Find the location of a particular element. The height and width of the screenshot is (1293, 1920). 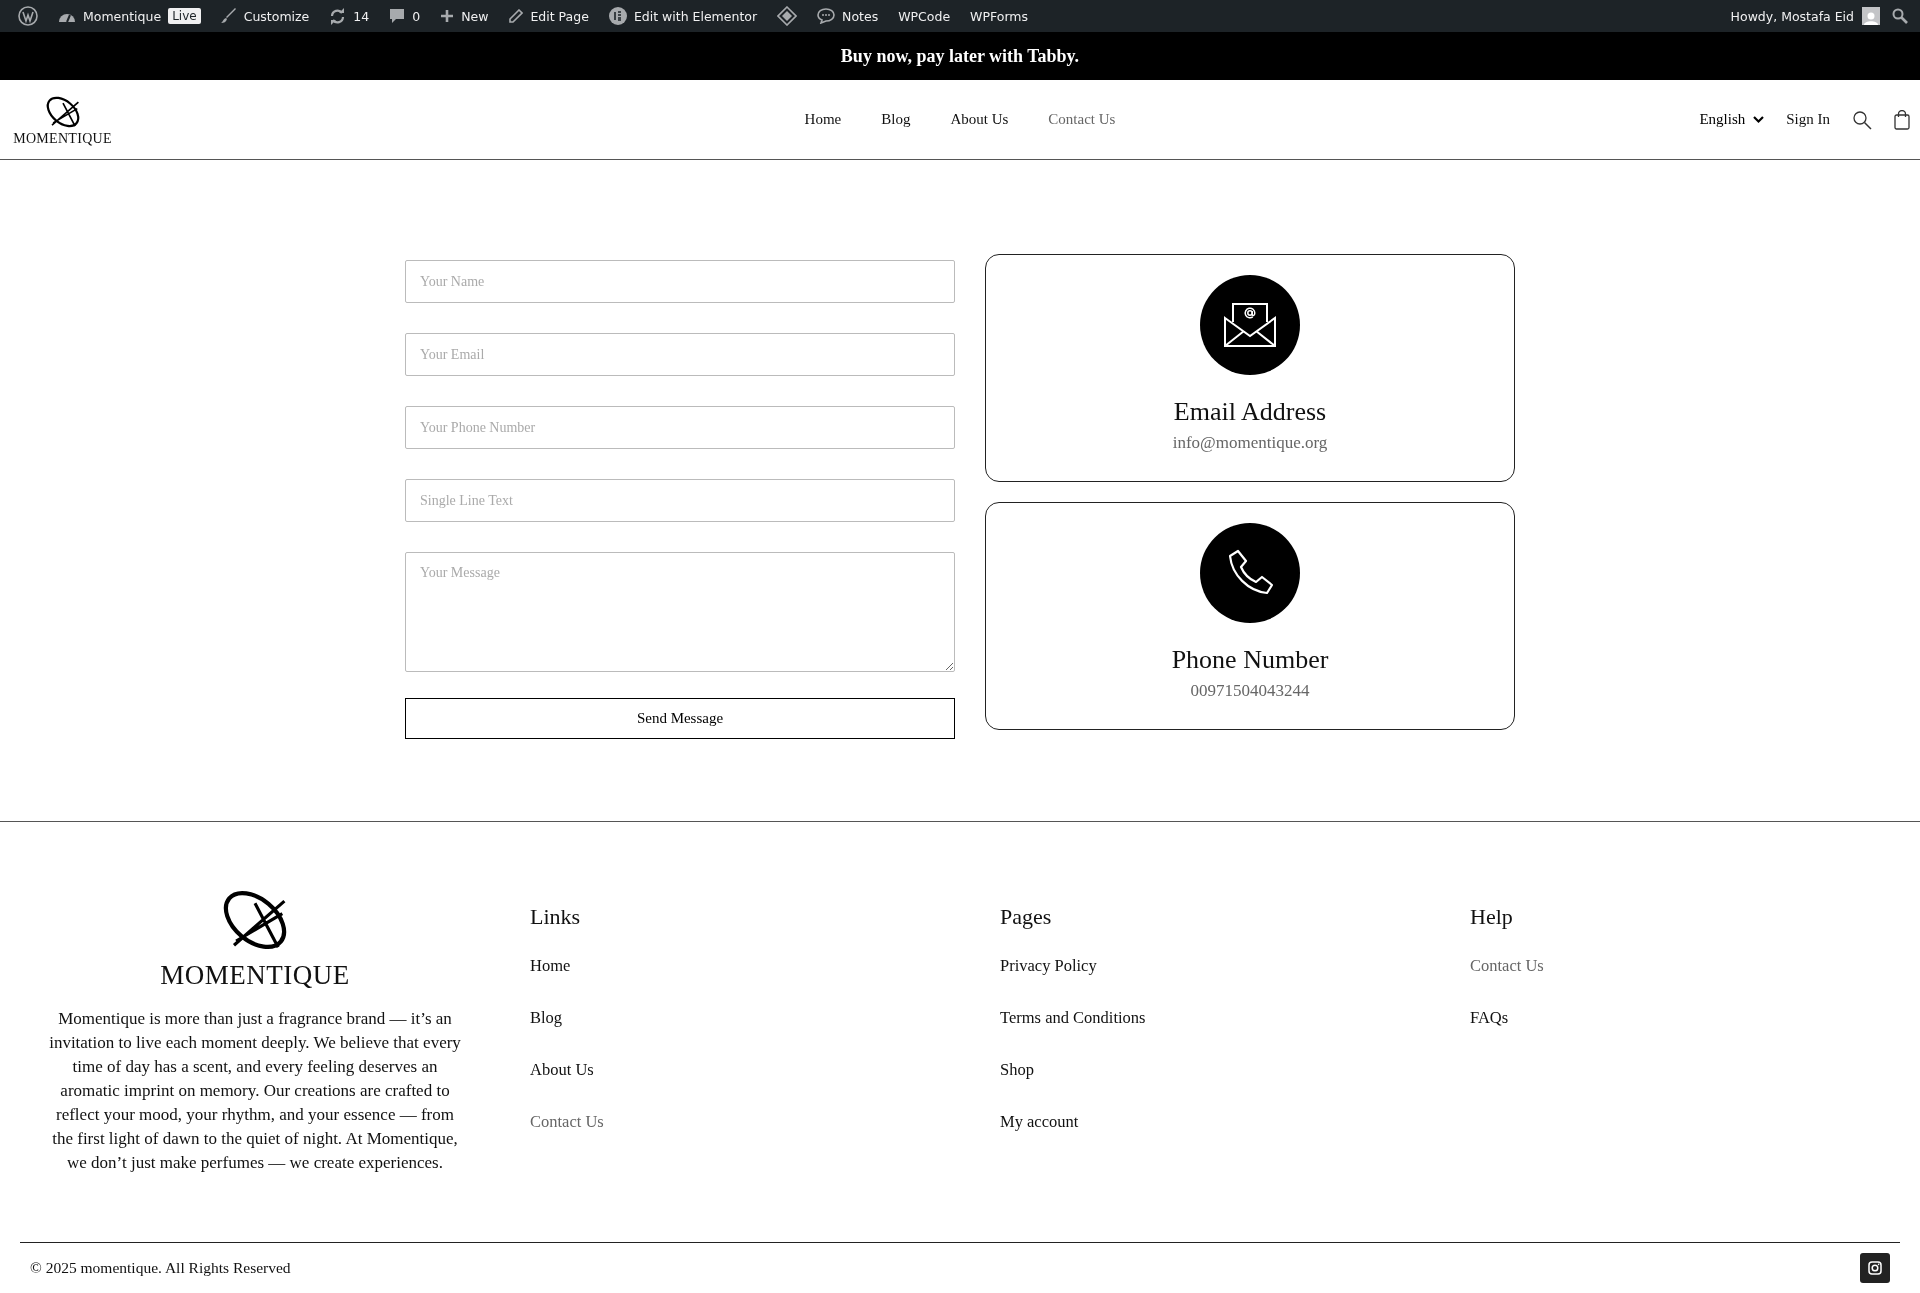

footer-link: About Us is located at coordinates (562, 1070).